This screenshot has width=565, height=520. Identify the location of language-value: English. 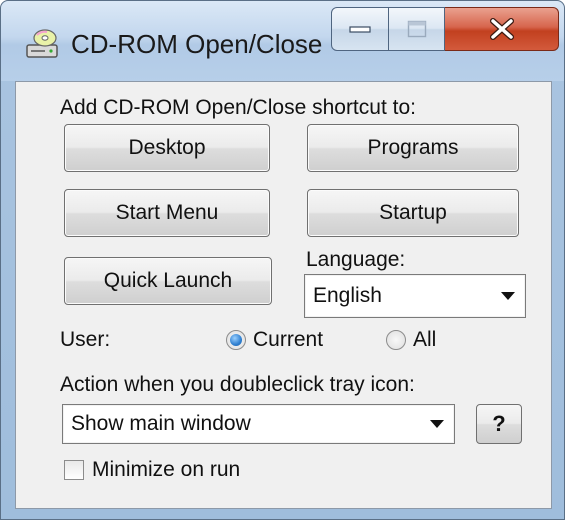
(347, 295).